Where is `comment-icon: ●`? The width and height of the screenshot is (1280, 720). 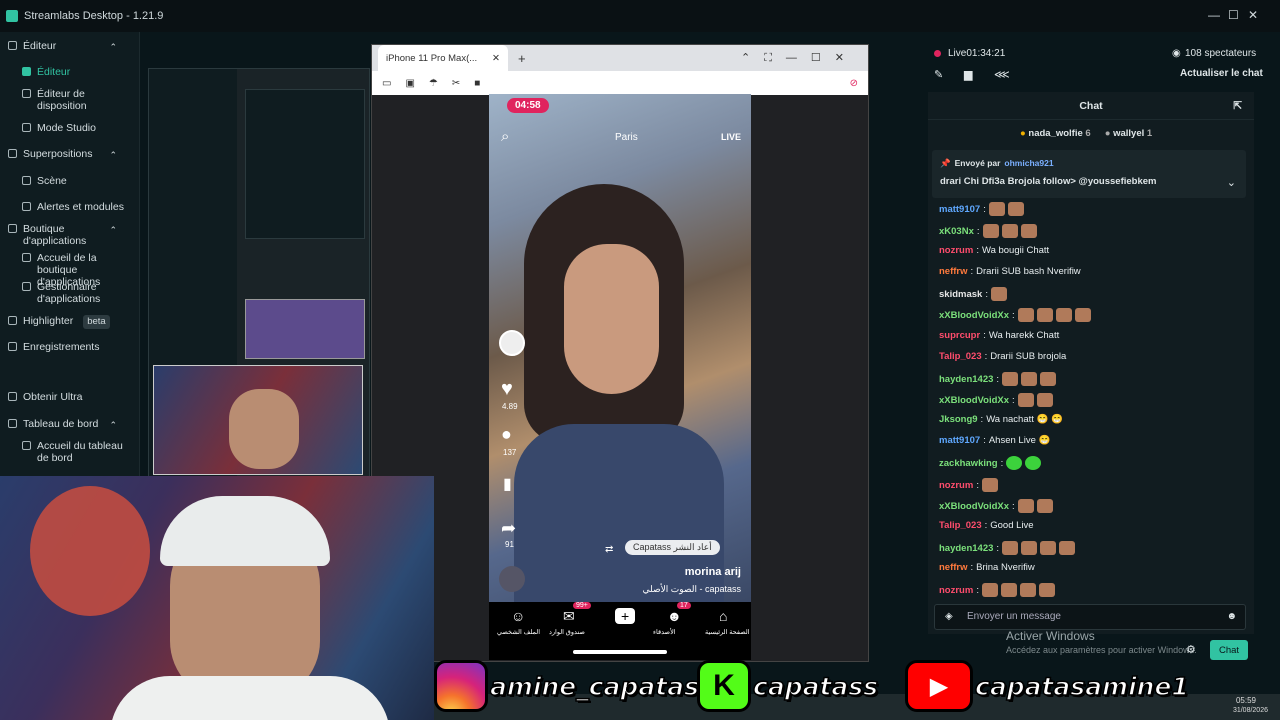
comment-icon: ● is located at coordinates (506, 434).